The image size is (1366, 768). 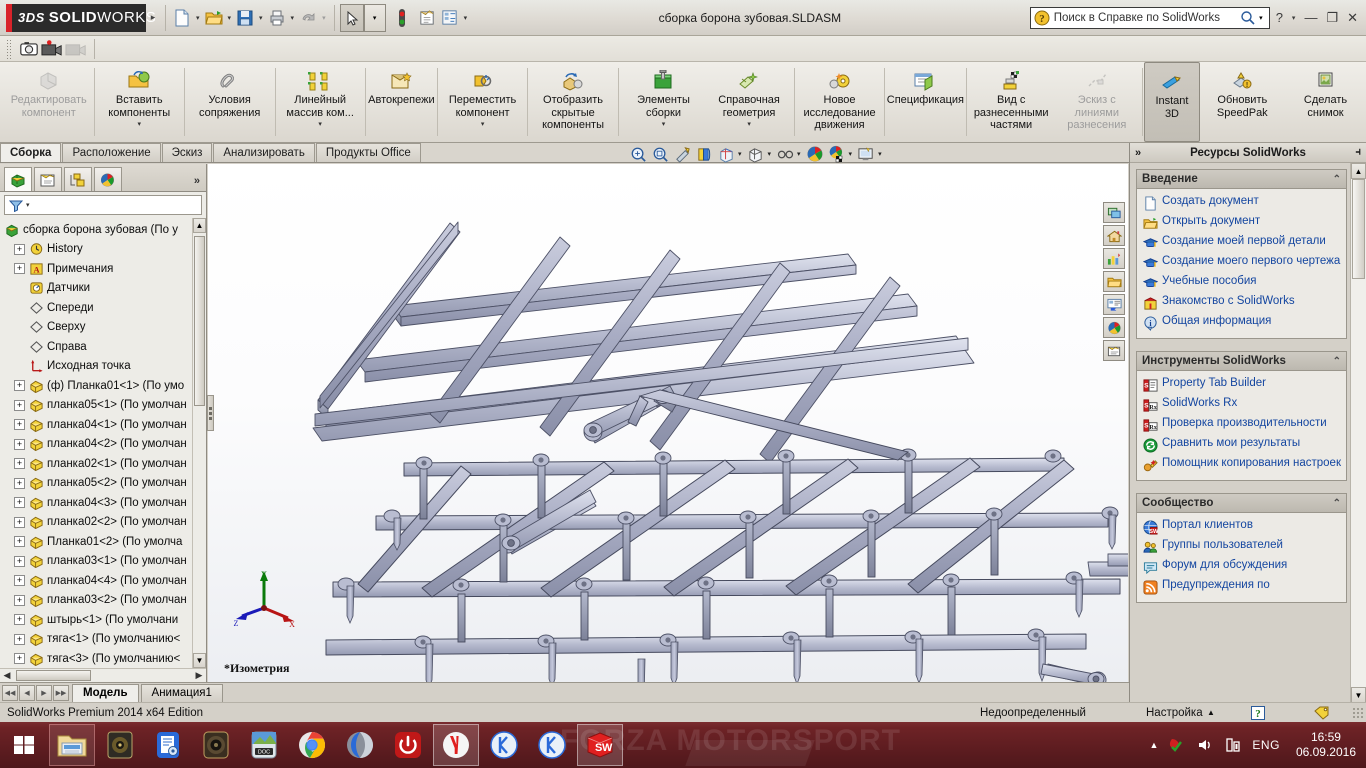 I want to click on ribbon-edit-component: Редактировать компонент, so click(x=49, y=102).